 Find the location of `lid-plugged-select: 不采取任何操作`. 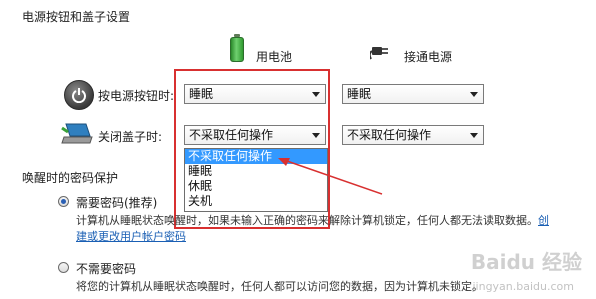

lid-plugged-select: 不采取任何操作 is located at coordinates (413, 135).